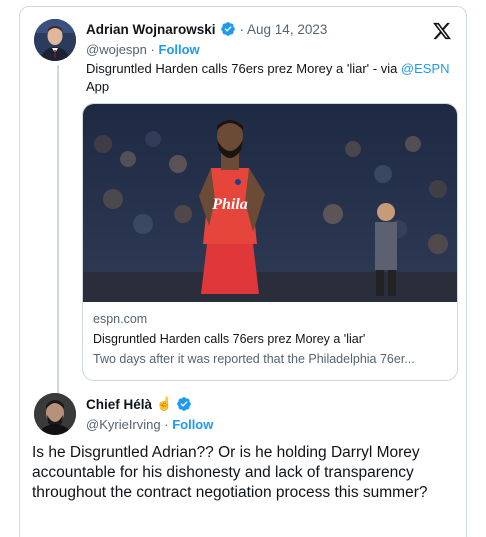  I want to click on tweet2-handle: @KyrieIrving, so click(123, 424).